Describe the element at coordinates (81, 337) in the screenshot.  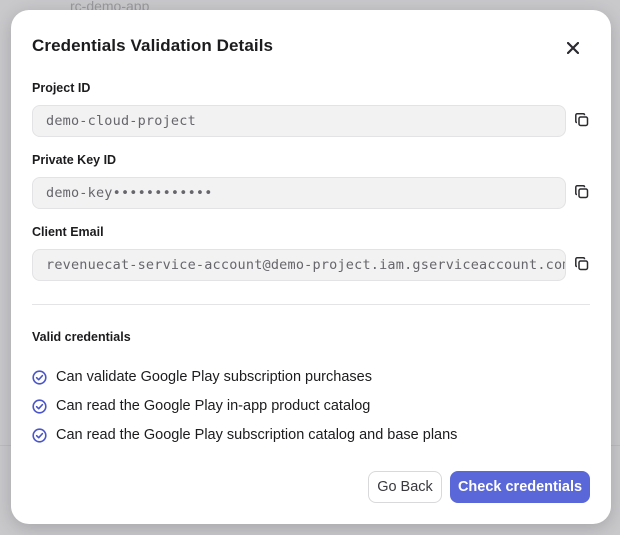
I see `valid-credentials-heading: Valid credentials` at that location.